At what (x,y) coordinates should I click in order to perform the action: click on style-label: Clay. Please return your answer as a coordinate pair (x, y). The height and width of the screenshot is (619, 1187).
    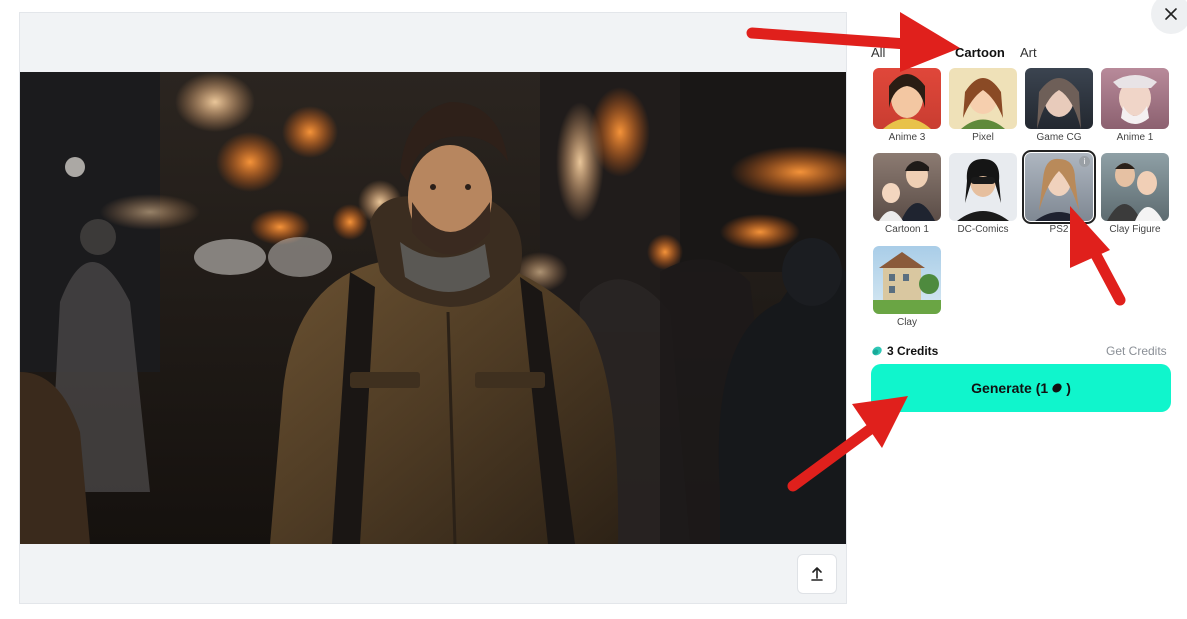
    Looking at the image, I should click on (906, 322).